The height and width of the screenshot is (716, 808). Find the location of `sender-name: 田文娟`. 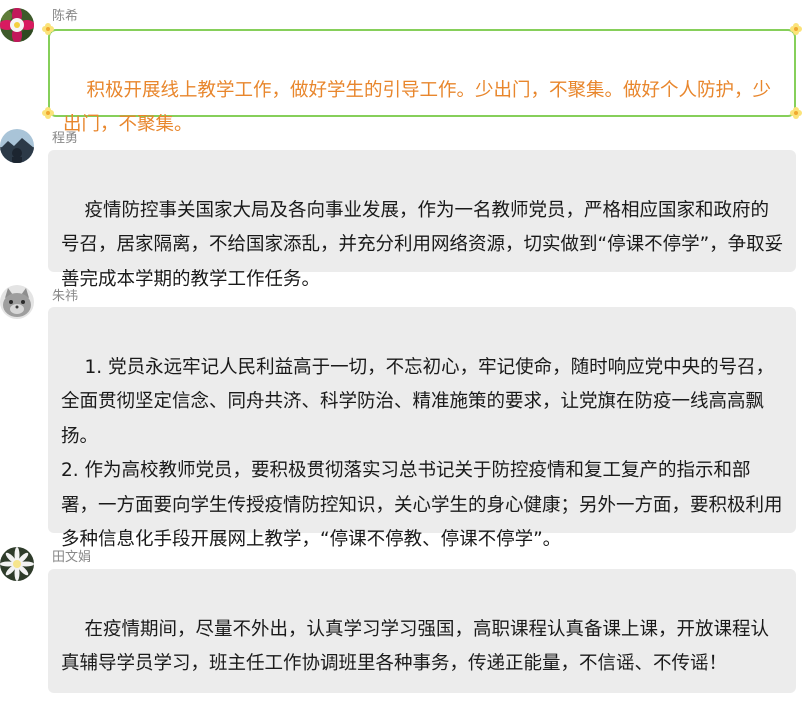

sender-name: 田文娟 is located at coordinates (72, 557).